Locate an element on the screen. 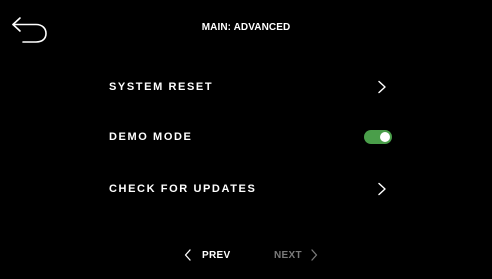 The height and width of the screenshot is (279, 492). page-title: MAIN: ADVANCED is located at coordinates (246, 27).